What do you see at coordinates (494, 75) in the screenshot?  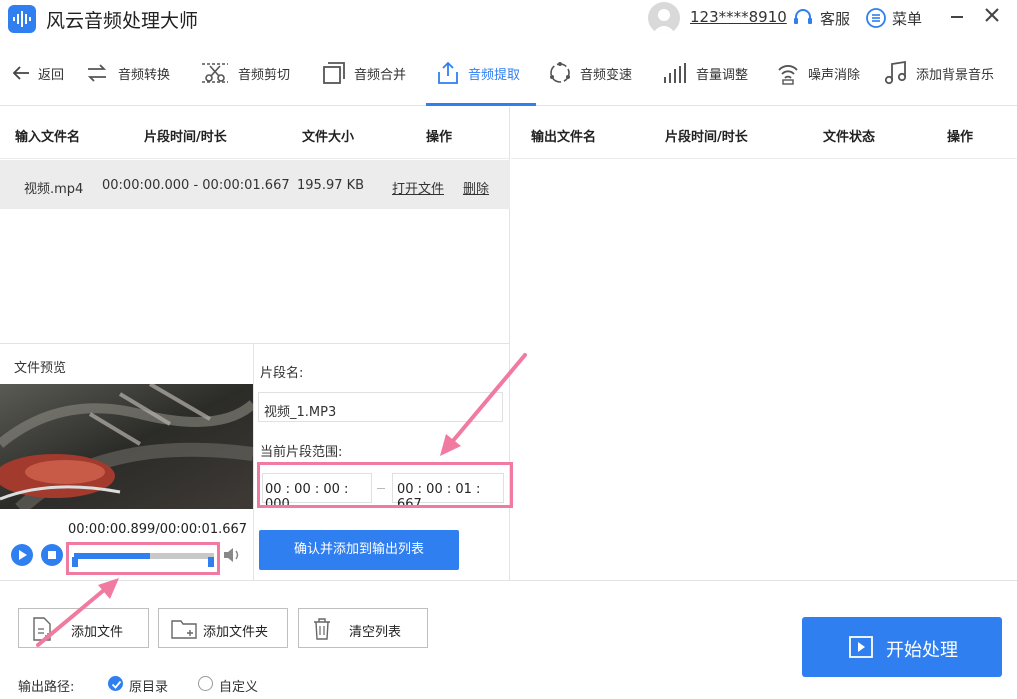 I see `tab-label: 音频提取` at bounding box center [494, 75].